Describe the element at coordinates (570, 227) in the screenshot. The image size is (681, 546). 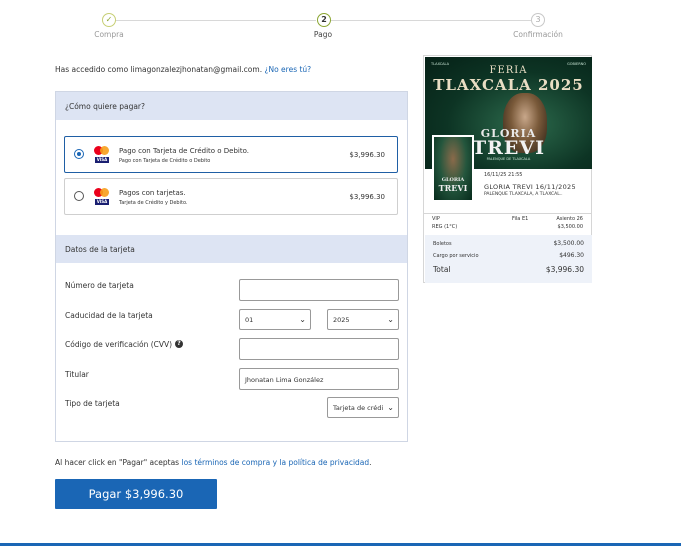
I see `ticket-price: $3,500.00` at that location.